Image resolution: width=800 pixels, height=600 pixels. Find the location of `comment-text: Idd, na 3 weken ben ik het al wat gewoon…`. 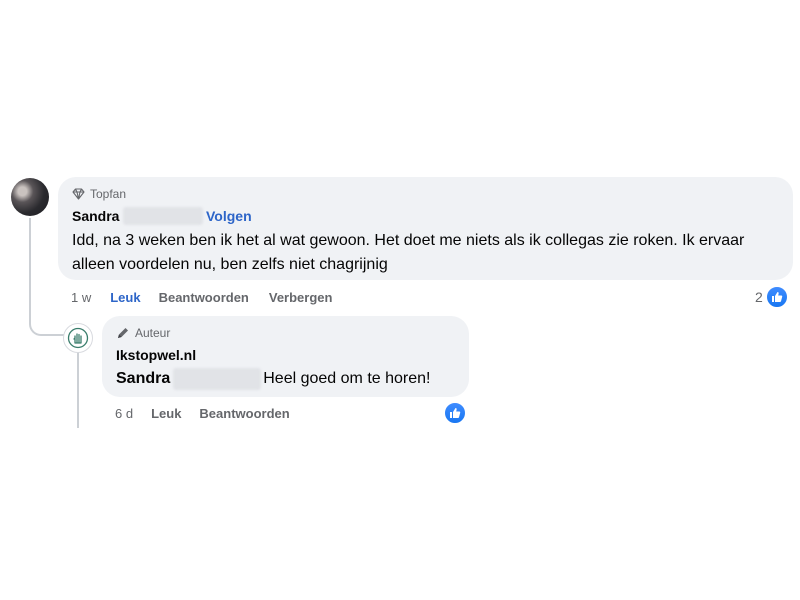

comment-text: Idd, na 3 weken ben ik het al wat gewoon… is located at coordinates (408, 252).